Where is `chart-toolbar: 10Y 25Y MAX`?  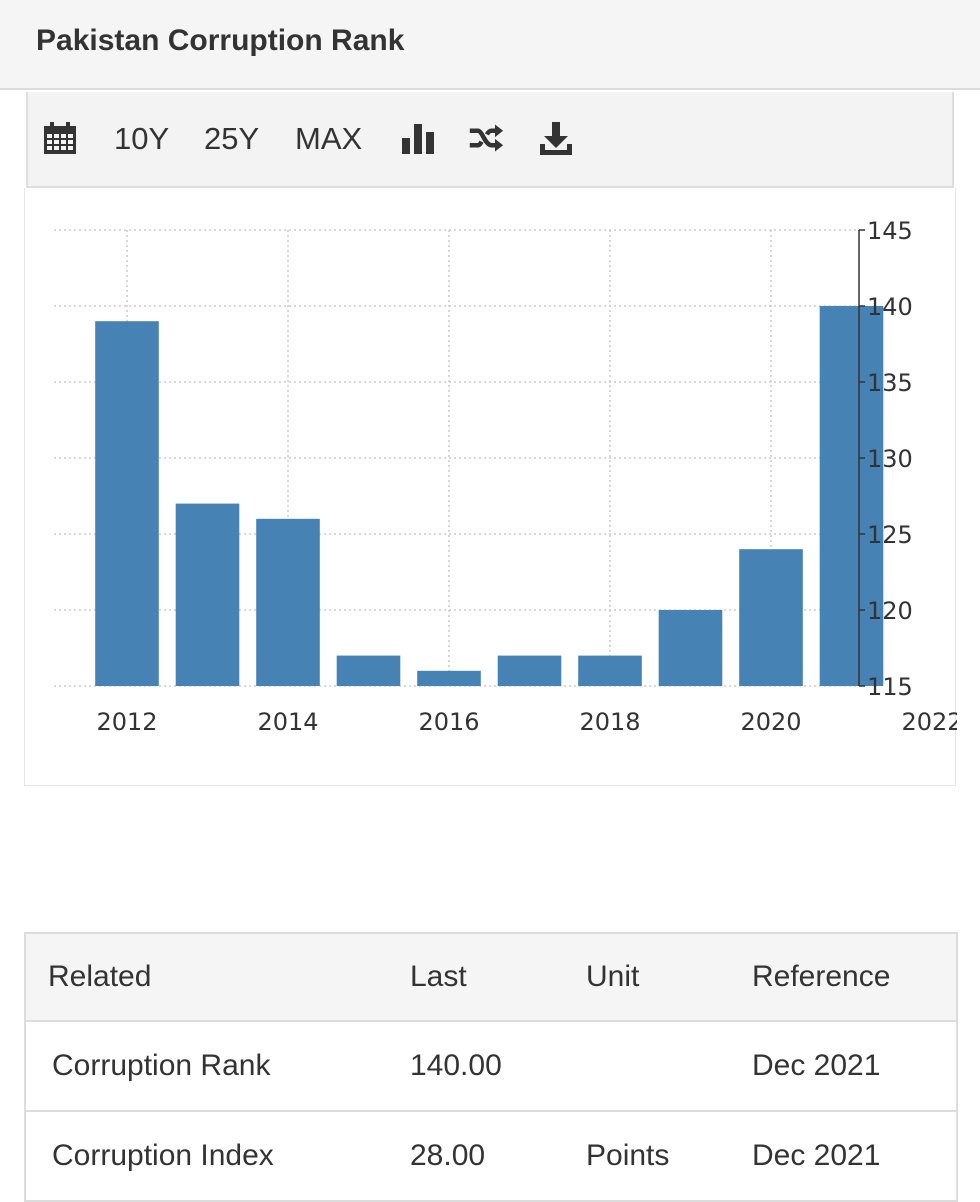 chart-toolbar: 10Y 25Y MAX is located at coordinates (490, 140).